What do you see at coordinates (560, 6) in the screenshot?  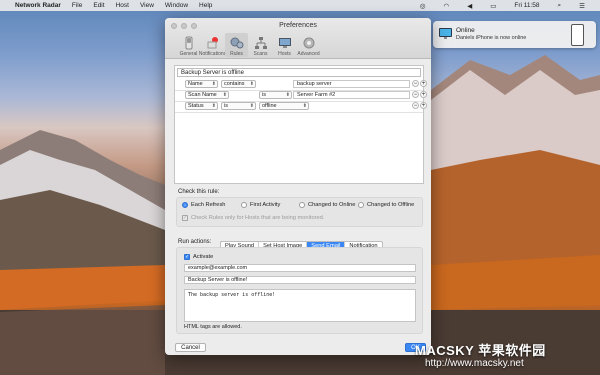 I see `spotlight-icon: ⌕` at bounding box center [560, 6].